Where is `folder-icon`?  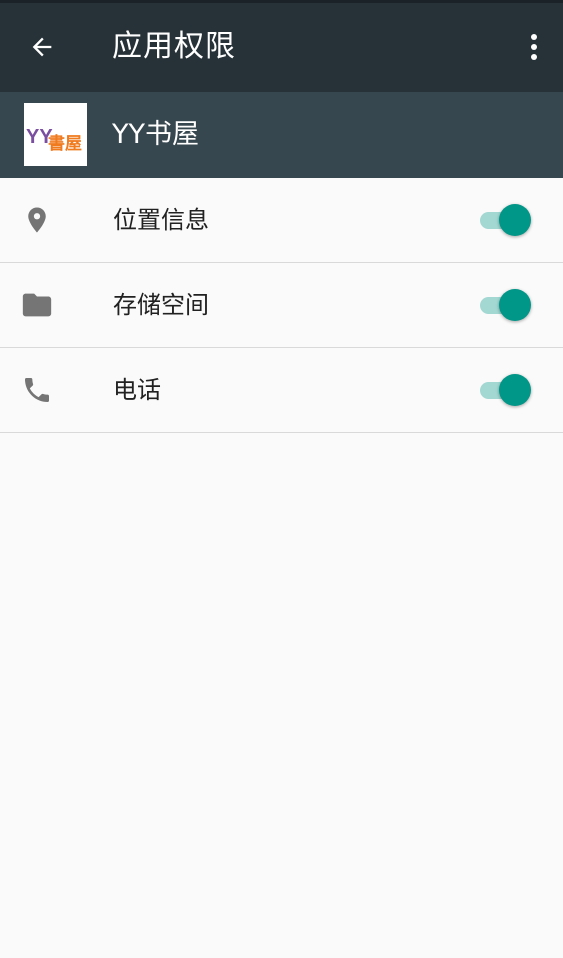 folder-icon is located at coordinates (37, 305).